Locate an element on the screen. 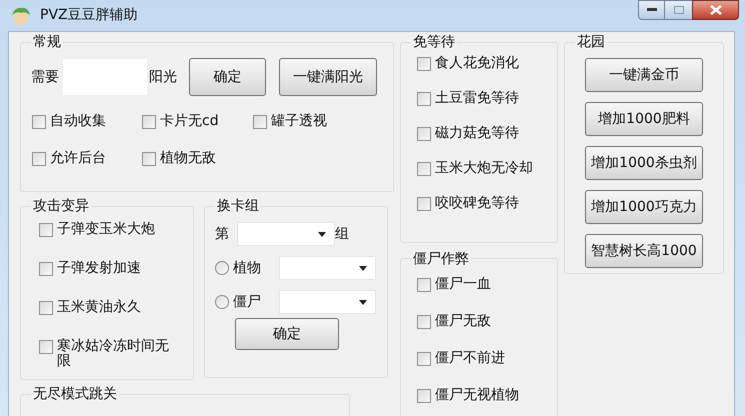 The image size is (745, 416). close-icon is located at coordinates (716, 10).